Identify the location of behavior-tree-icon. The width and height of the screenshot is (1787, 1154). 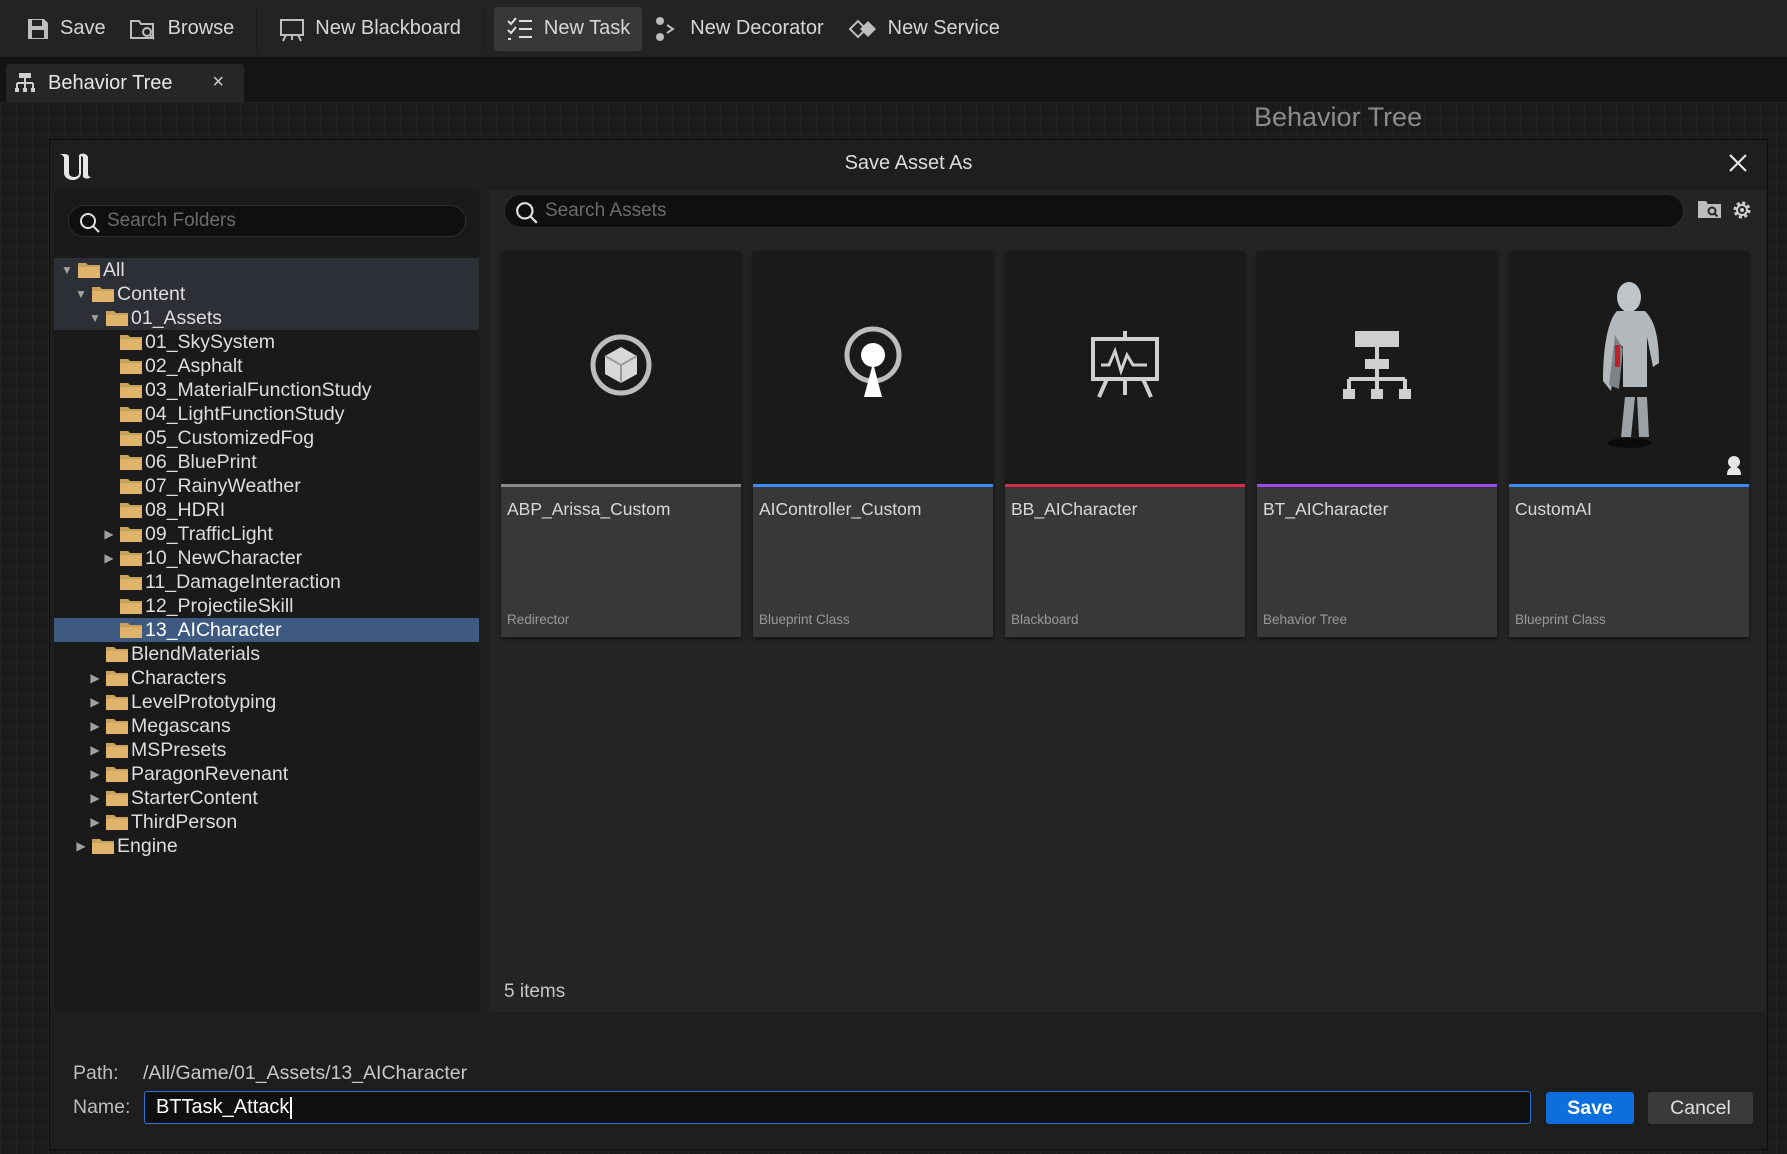
(1377, 367).